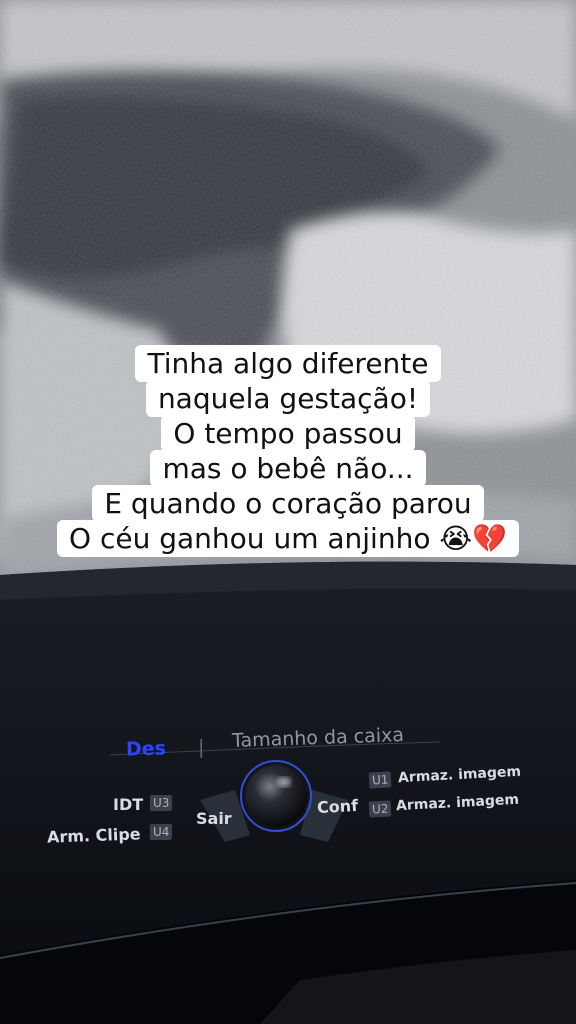 Image resolution: width=576 pixels, height=1024 pixels. I want to click on exit-label: Sair, so click(214, 818).